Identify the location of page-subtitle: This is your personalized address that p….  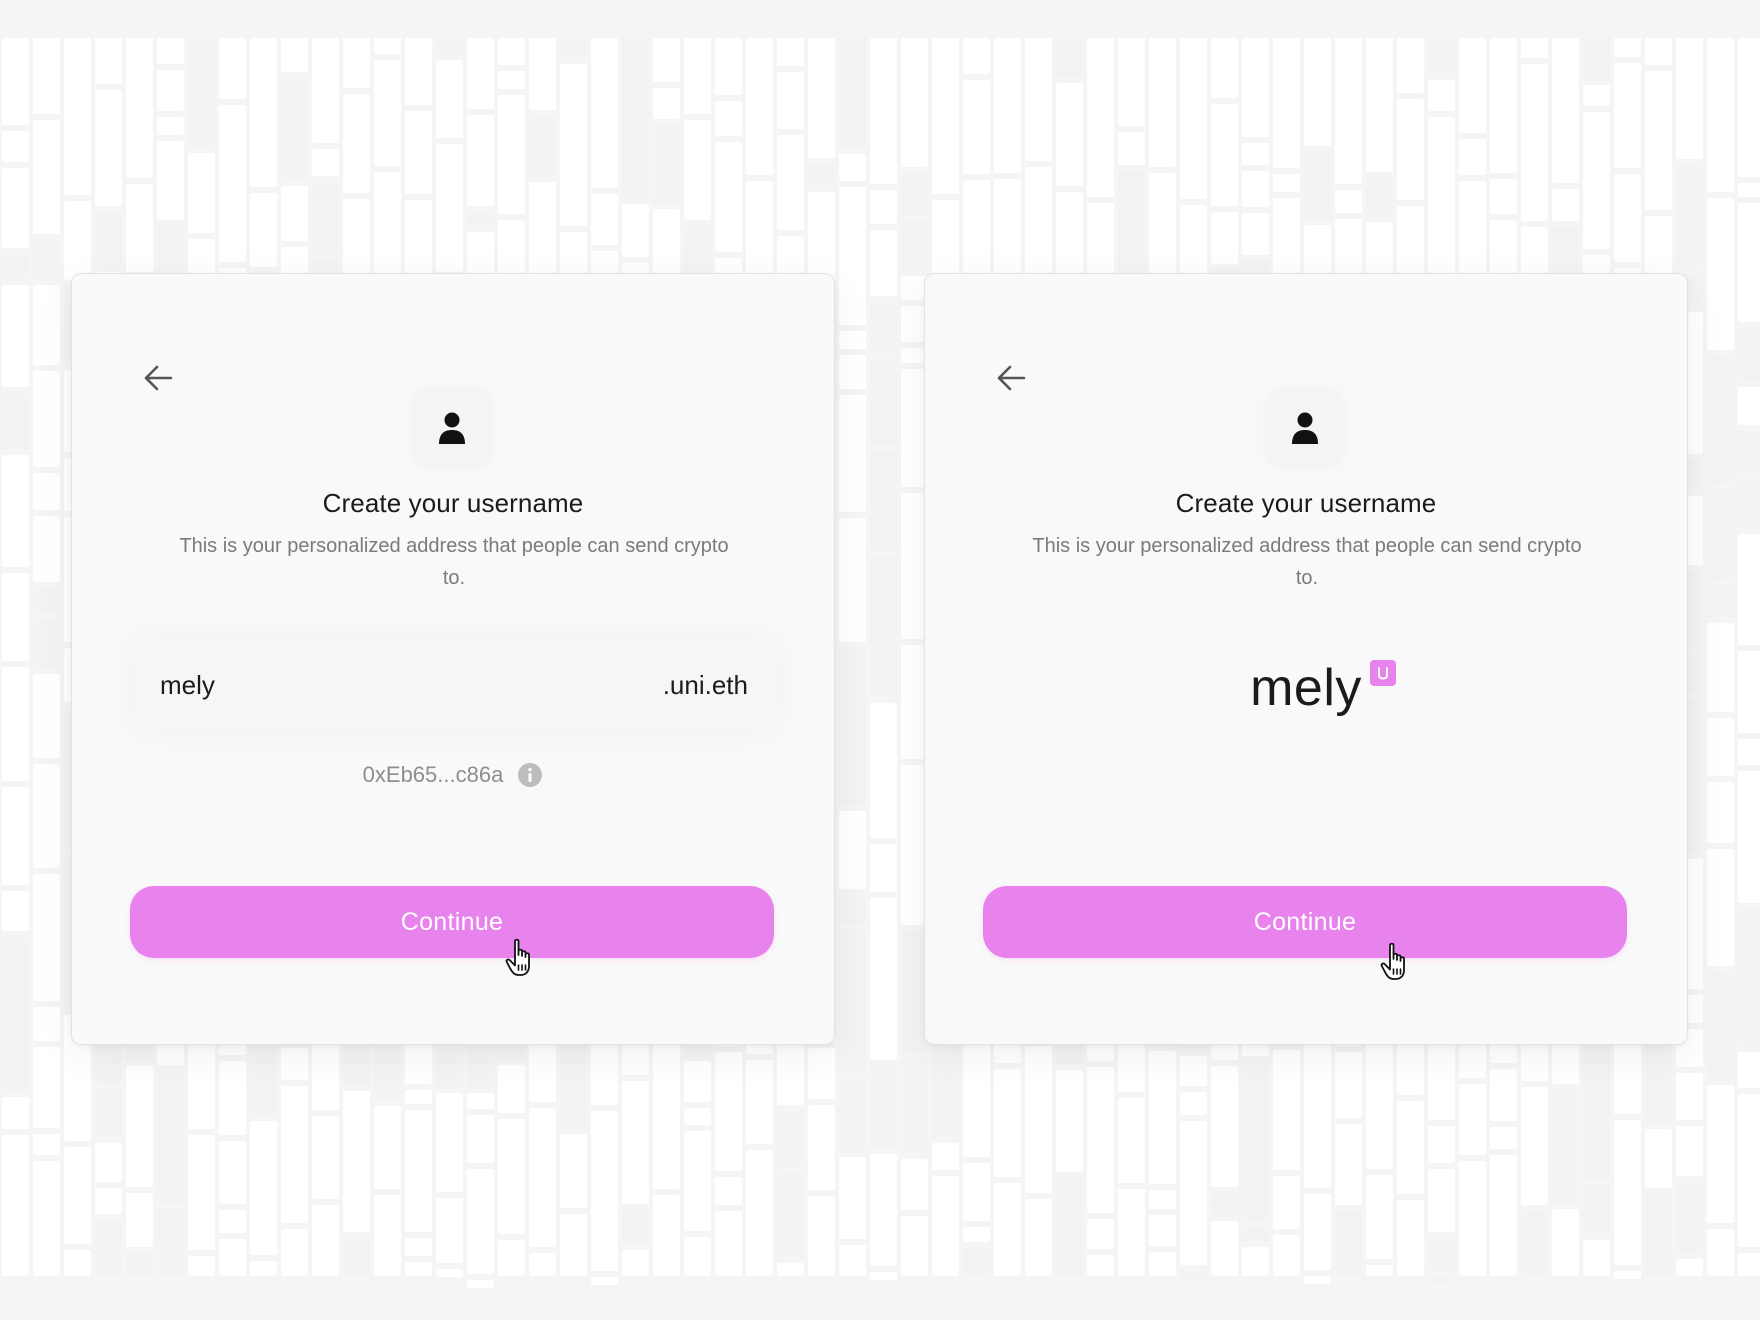
(1307, 562).